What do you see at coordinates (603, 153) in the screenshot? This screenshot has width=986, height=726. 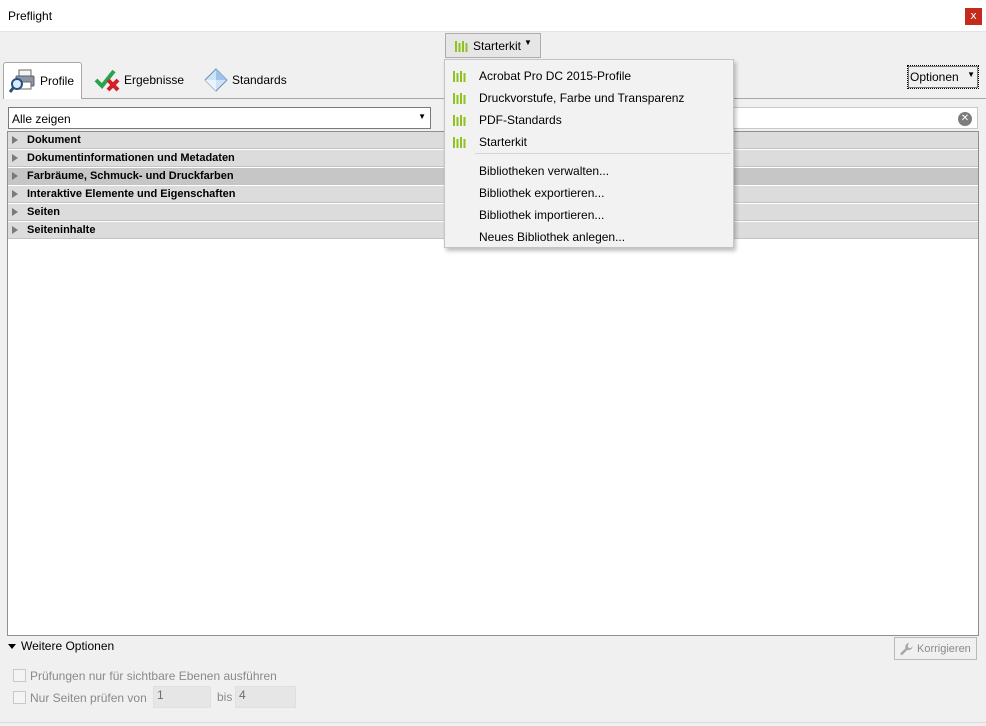 I see `menu-separator` at bounding box center [603, 153].